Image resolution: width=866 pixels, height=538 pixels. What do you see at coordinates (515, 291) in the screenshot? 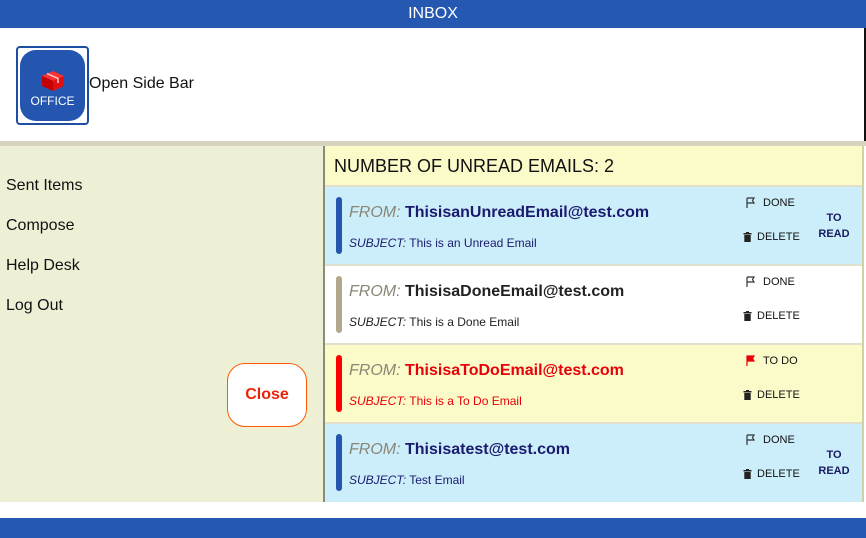
I see `from-address: ThisisaDoneEmail@test.com` at bounding box center [515, 291].